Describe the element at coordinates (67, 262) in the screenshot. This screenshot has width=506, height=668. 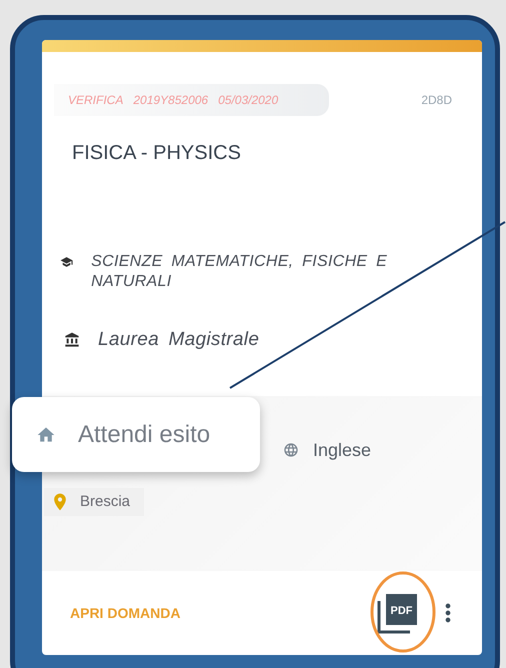
I see `graduation-cap-icon` at that location.